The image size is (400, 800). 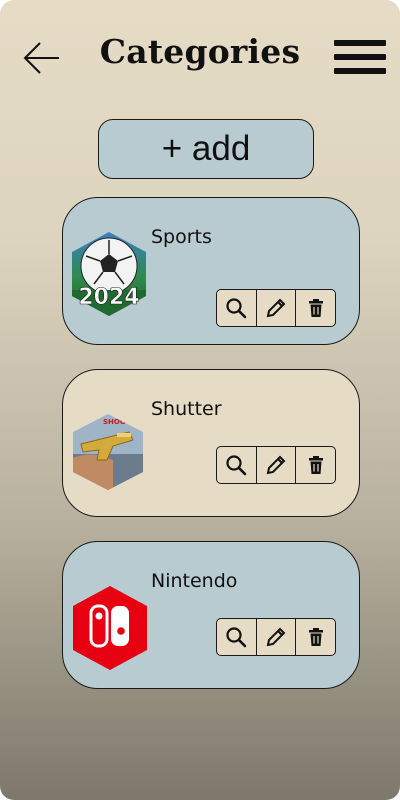 I want to click on svg-text: SHOOT, so click(x=117, y=422).